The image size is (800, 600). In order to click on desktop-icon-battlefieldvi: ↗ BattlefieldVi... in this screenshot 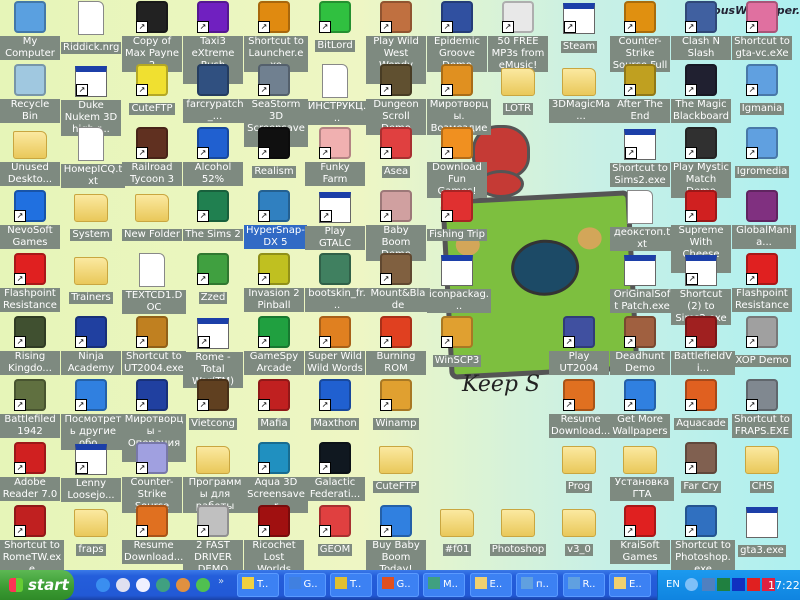, I will do `click(703, 345)`.